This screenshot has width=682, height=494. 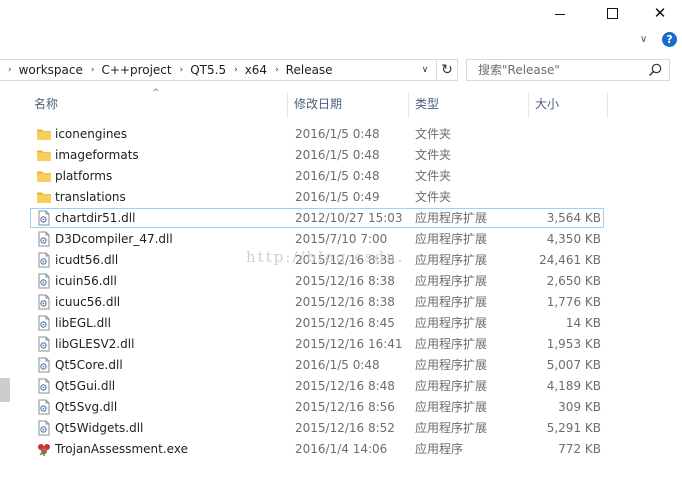 What do you see at coordinates (51, 70) in the screenshot?
I see `breadcrumb-workspace: workspace` at bounding box center [51, 70].